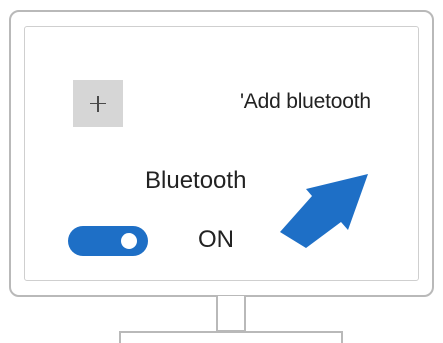 The image size is (443, 343). Describe the element at coordinates (129, 241) in the screenshot. I see `toggle-knob` at that location.